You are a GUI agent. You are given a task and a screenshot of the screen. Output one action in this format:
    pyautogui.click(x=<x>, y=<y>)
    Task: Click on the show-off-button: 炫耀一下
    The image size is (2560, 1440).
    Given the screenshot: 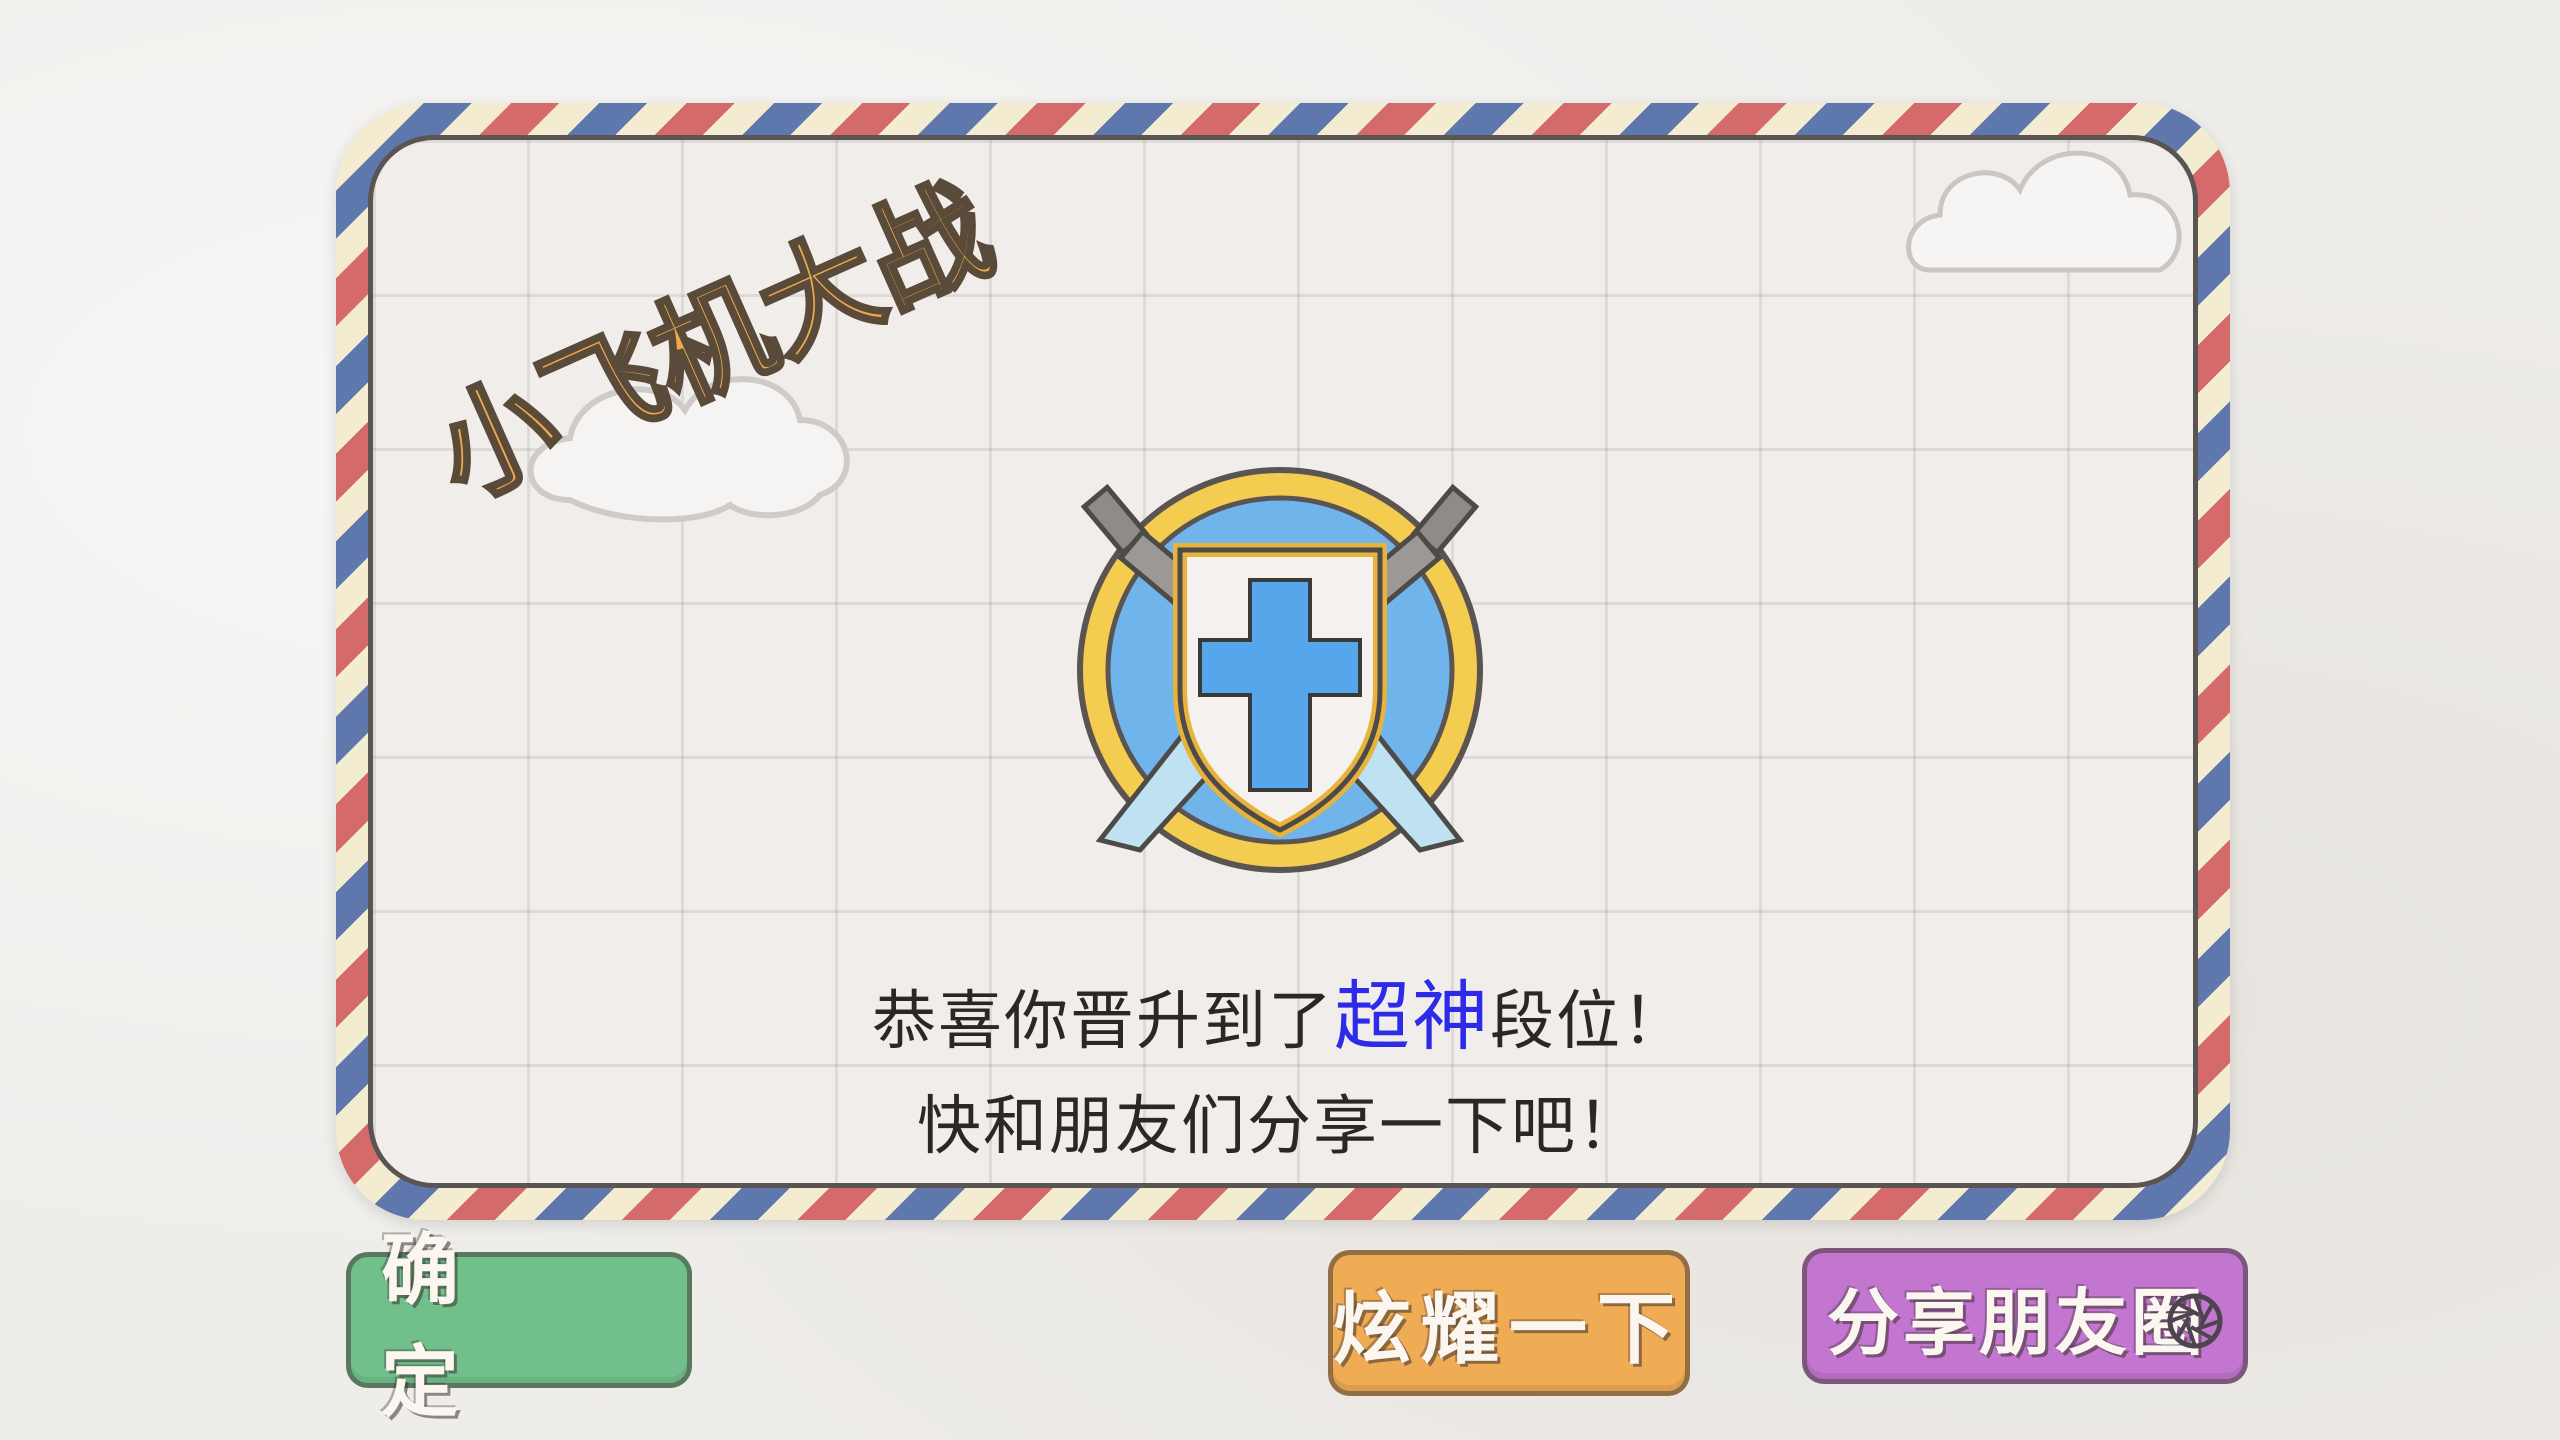 What is the action you would take?
    pyautogui.click(x=1509, y=1323)
    